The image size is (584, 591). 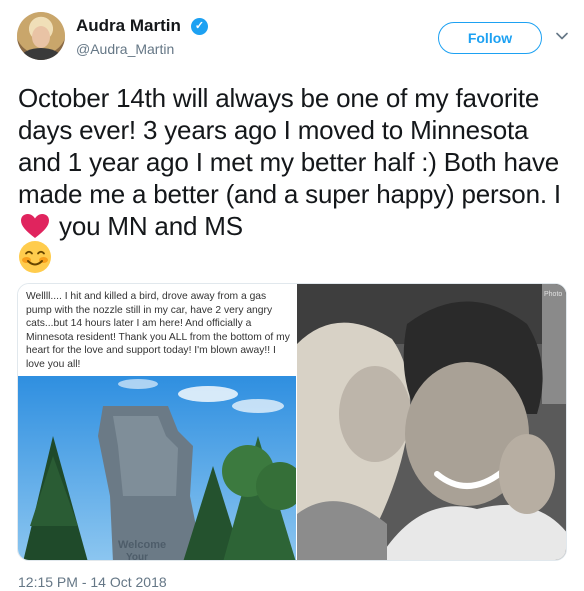 What do you see at coordinates (157, 468) in the screenshot?
I see `minnesota-sign-photo: Welcome Your` at bounding box center [157, 468].